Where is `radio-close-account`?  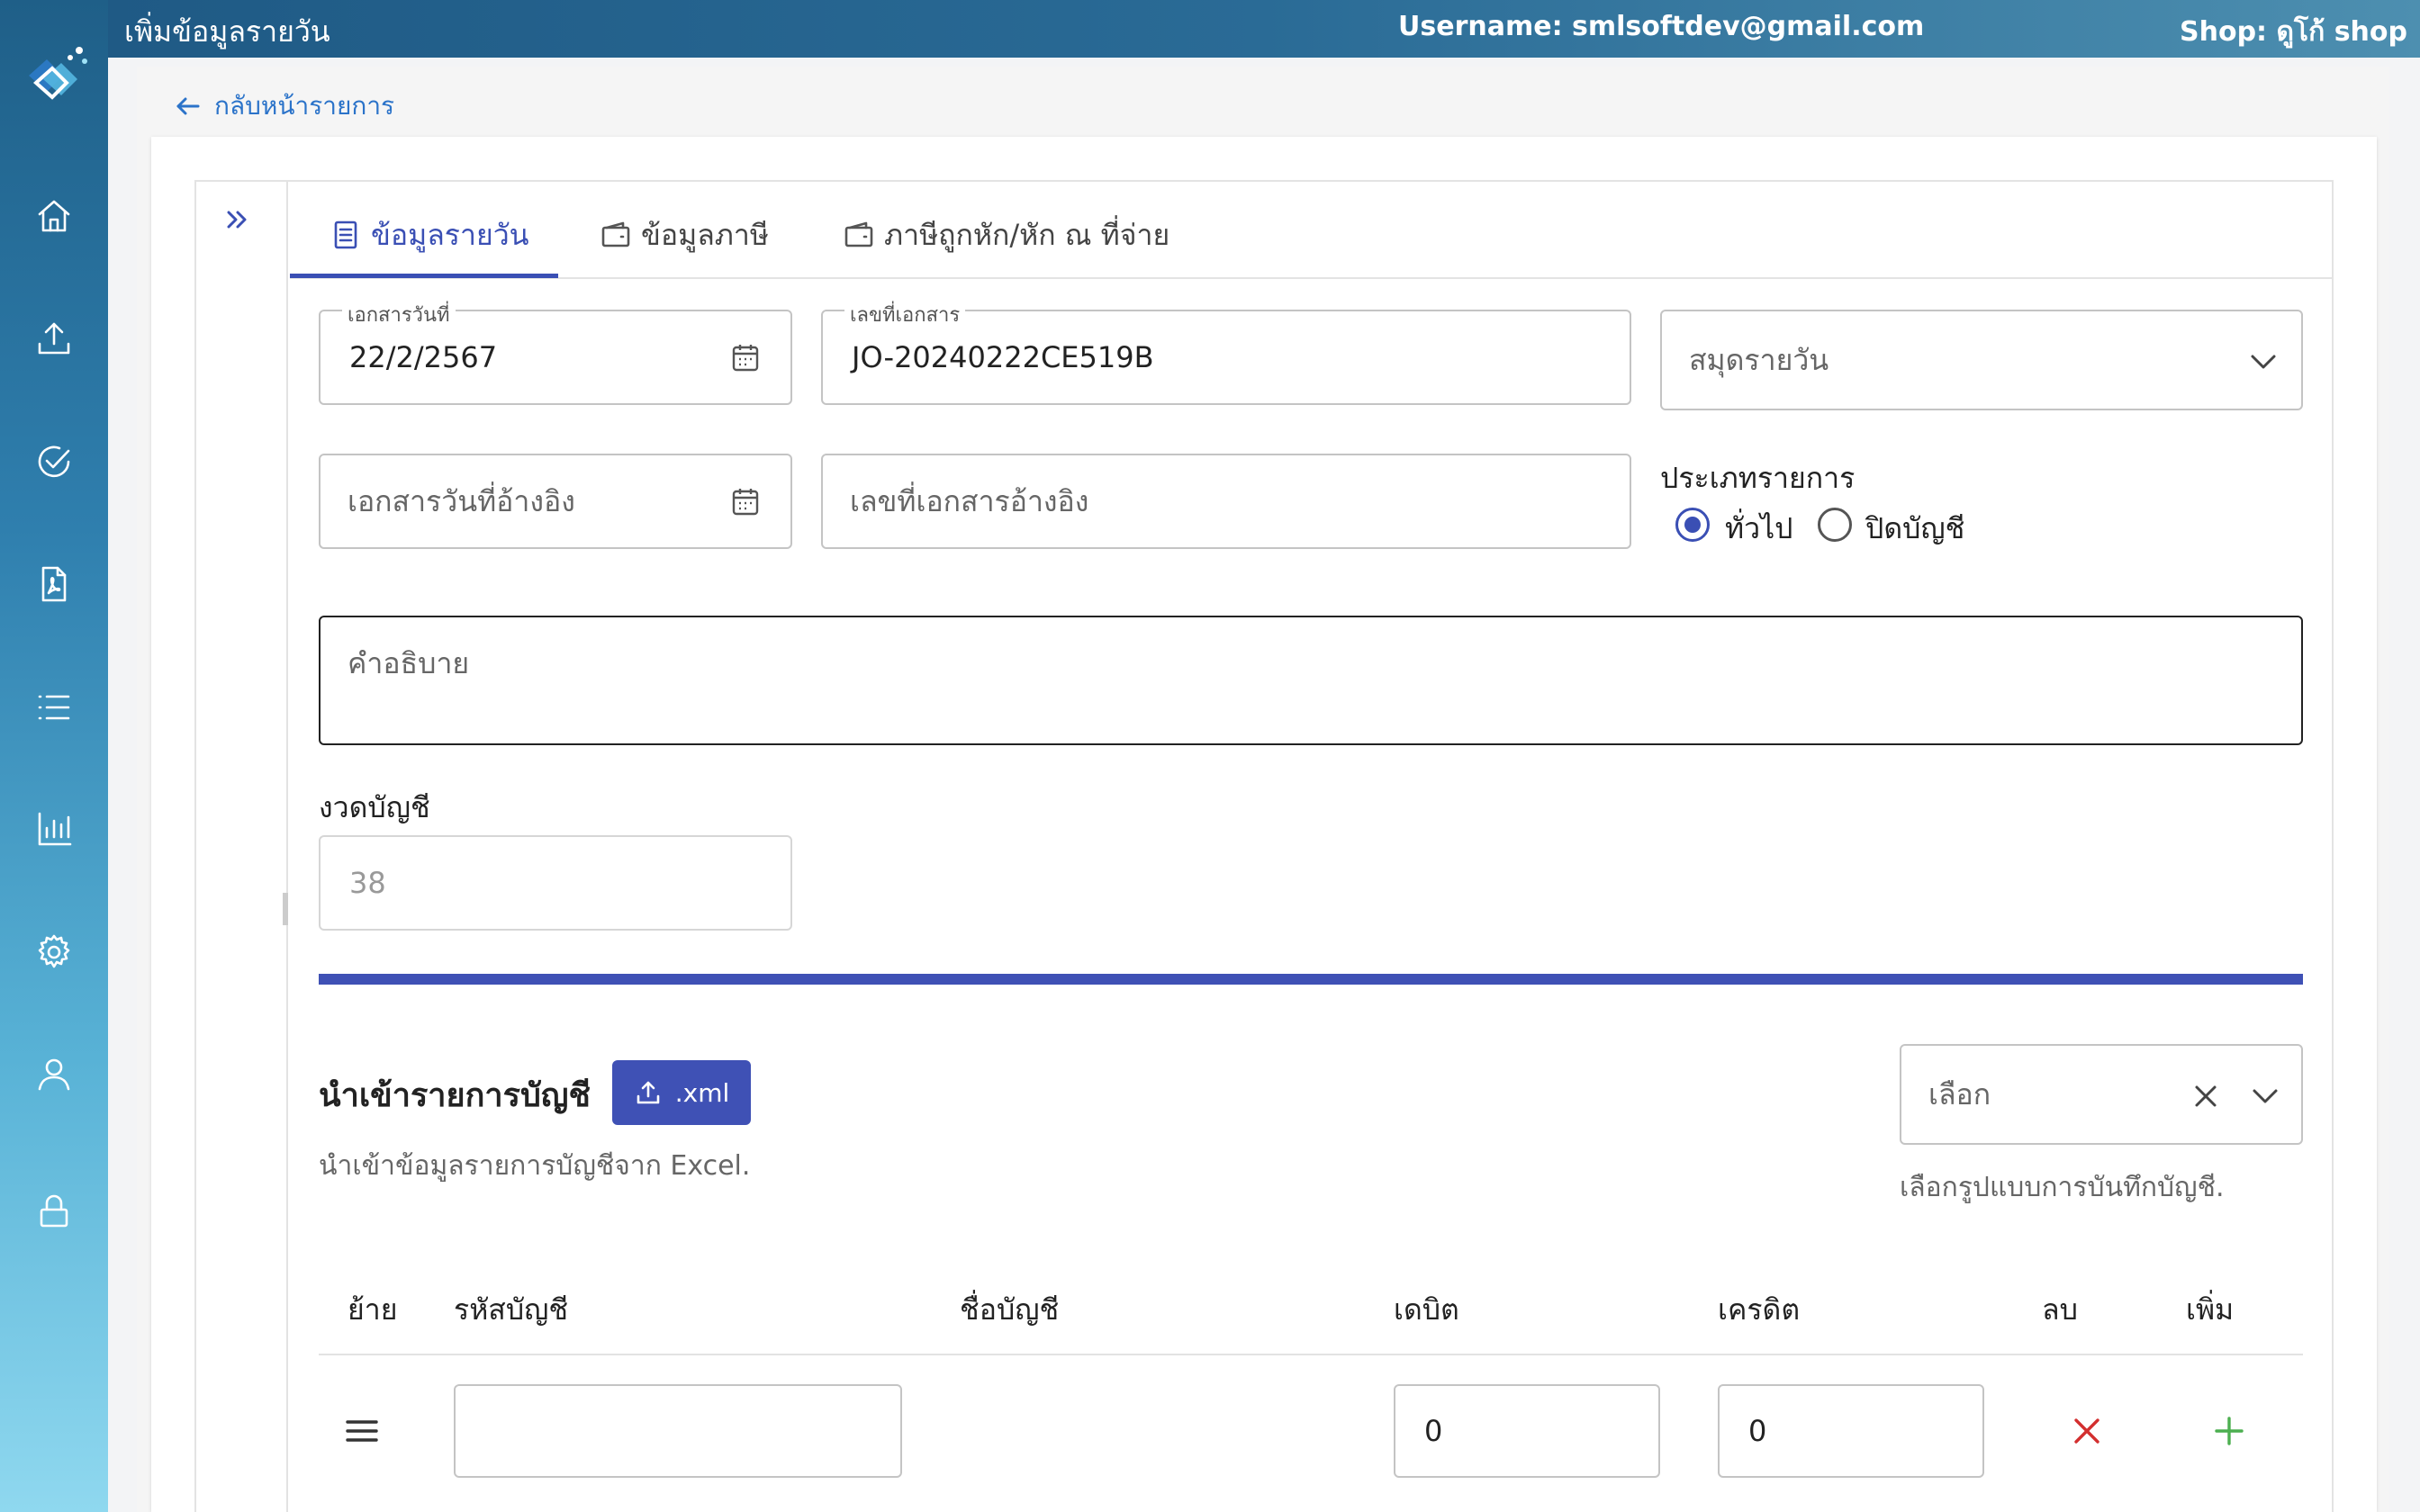 radio-close-account is located at coordinates (1835, 525).